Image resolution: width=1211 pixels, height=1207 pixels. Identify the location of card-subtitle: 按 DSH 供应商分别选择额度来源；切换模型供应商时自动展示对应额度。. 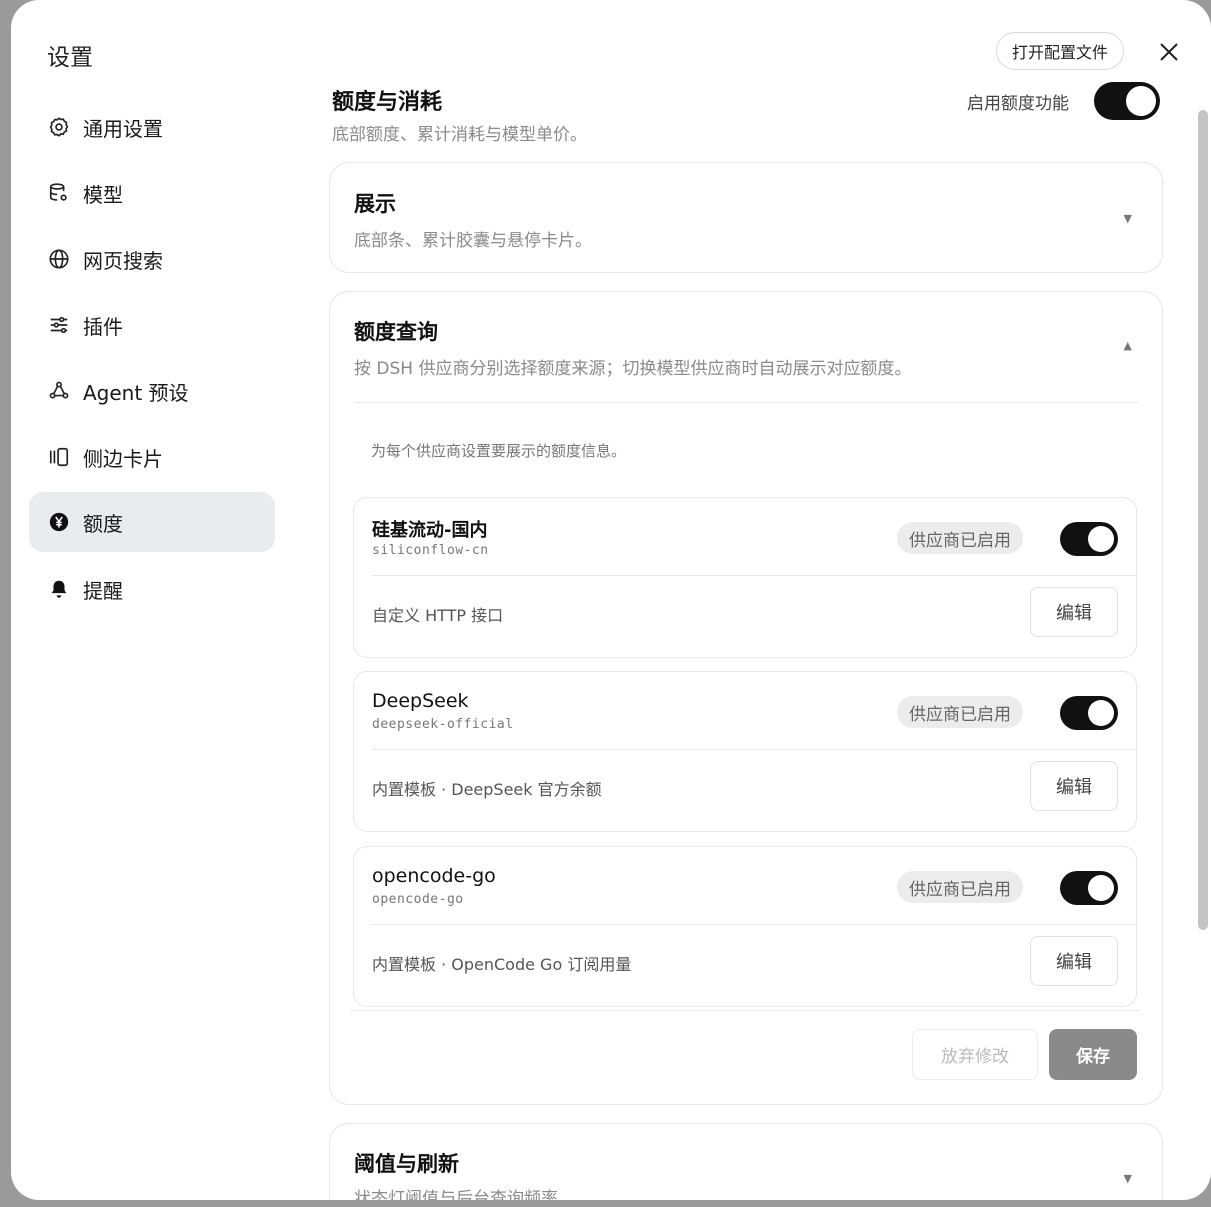
(633, 369).